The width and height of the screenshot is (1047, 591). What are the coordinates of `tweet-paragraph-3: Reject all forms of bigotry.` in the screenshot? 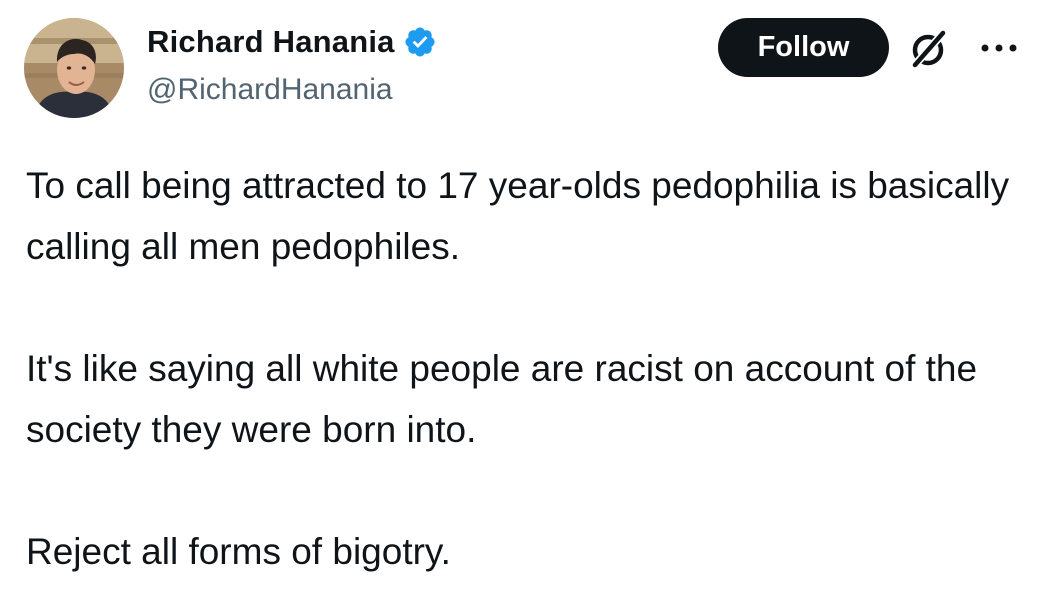 It's located at (238, 551).